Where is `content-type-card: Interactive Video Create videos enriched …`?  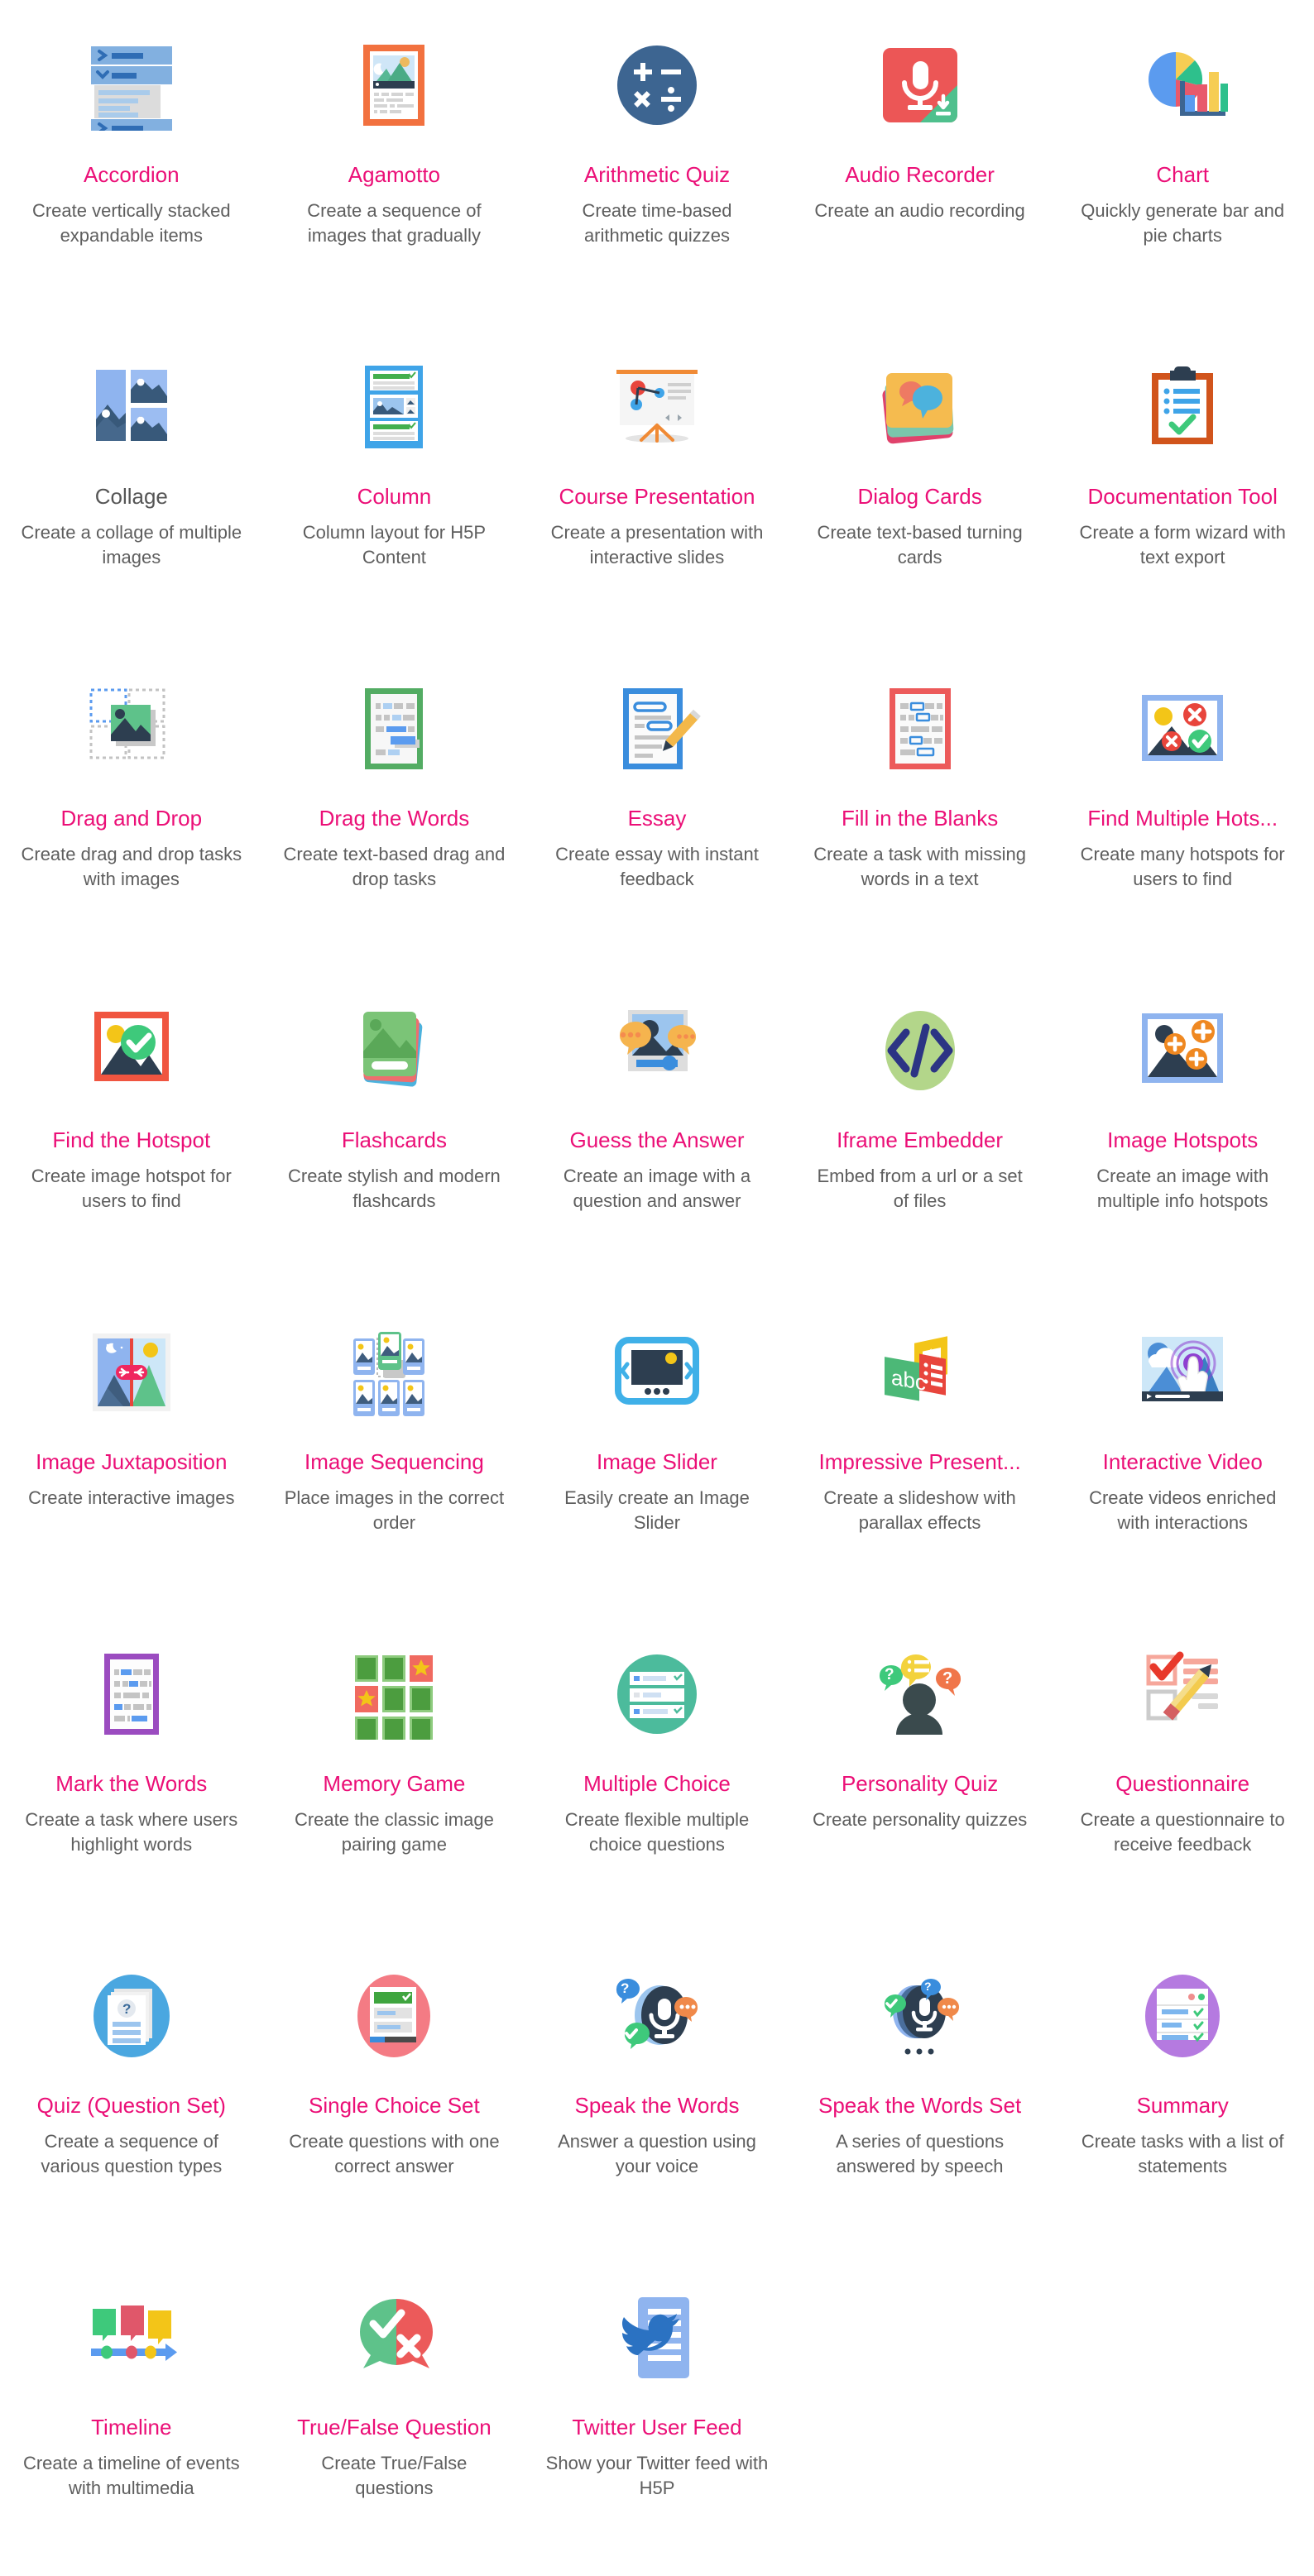 content-type-card: Interactive Video Create videos enriched … is located at coordinates (1182, 1448).